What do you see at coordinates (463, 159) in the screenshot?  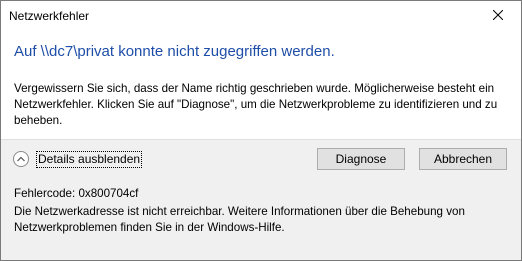 I see `cancel-button: Abbrechen` at bounding box center [463, 159].